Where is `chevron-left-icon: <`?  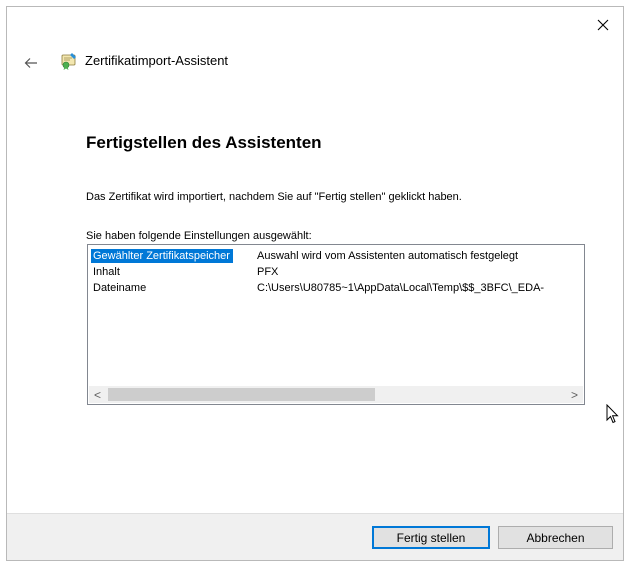 chevron-left-icon: < is located at coordinates (97, 394).